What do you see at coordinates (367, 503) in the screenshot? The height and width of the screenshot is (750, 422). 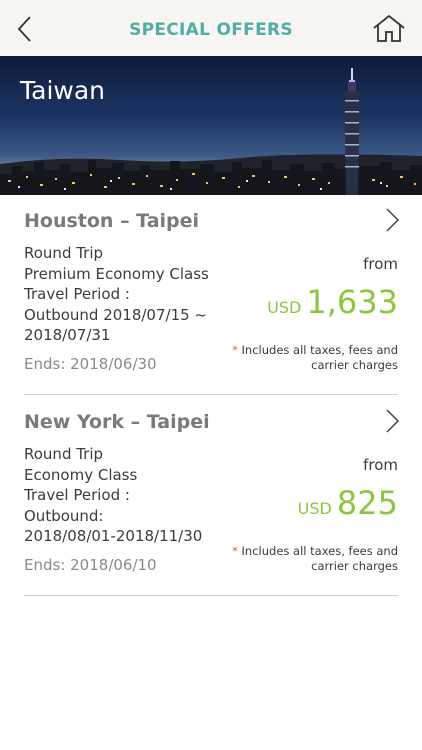 I see `price-amount: 825` at bounding box center [367, 503].